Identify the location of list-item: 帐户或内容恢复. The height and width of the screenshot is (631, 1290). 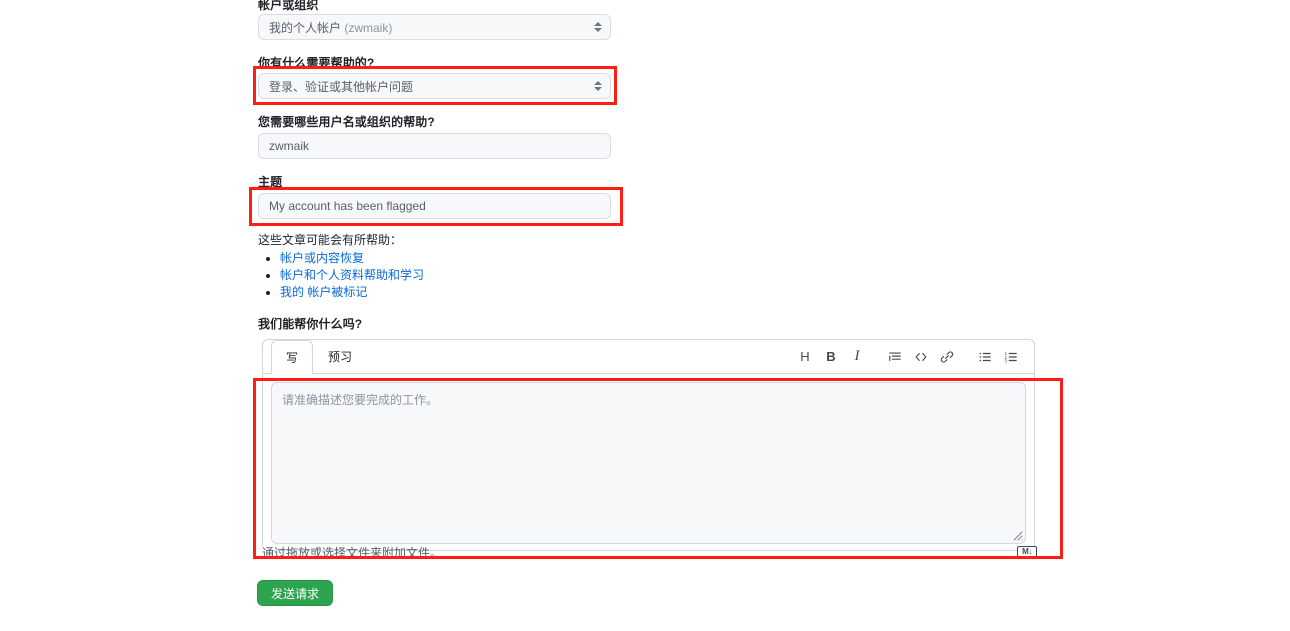
(341, 258).